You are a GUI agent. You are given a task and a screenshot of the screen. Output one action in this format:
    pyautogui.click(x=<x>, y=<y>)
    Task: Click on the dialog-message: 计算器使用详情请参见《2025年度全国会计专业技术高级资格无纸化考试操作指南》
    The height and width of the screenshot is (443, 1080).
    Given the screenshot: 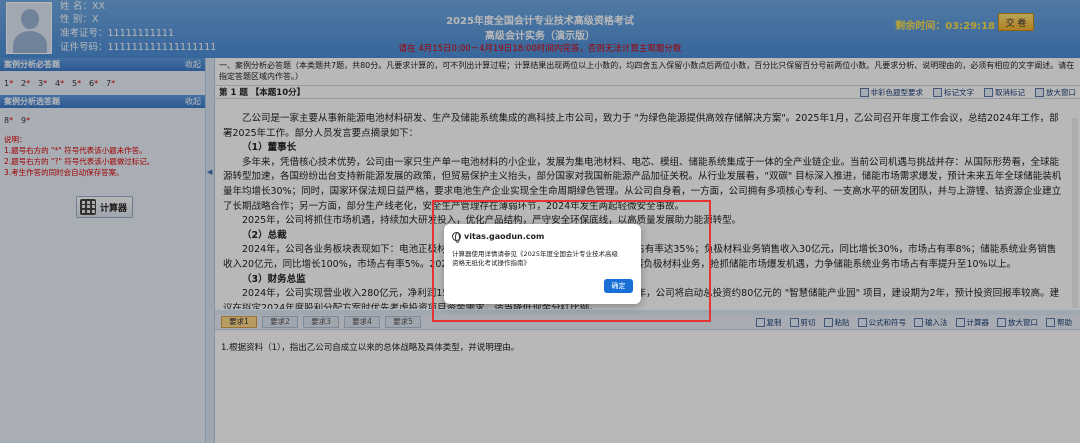 What is the action you would take?
    pyautogui.click(x=535, y=258)
    